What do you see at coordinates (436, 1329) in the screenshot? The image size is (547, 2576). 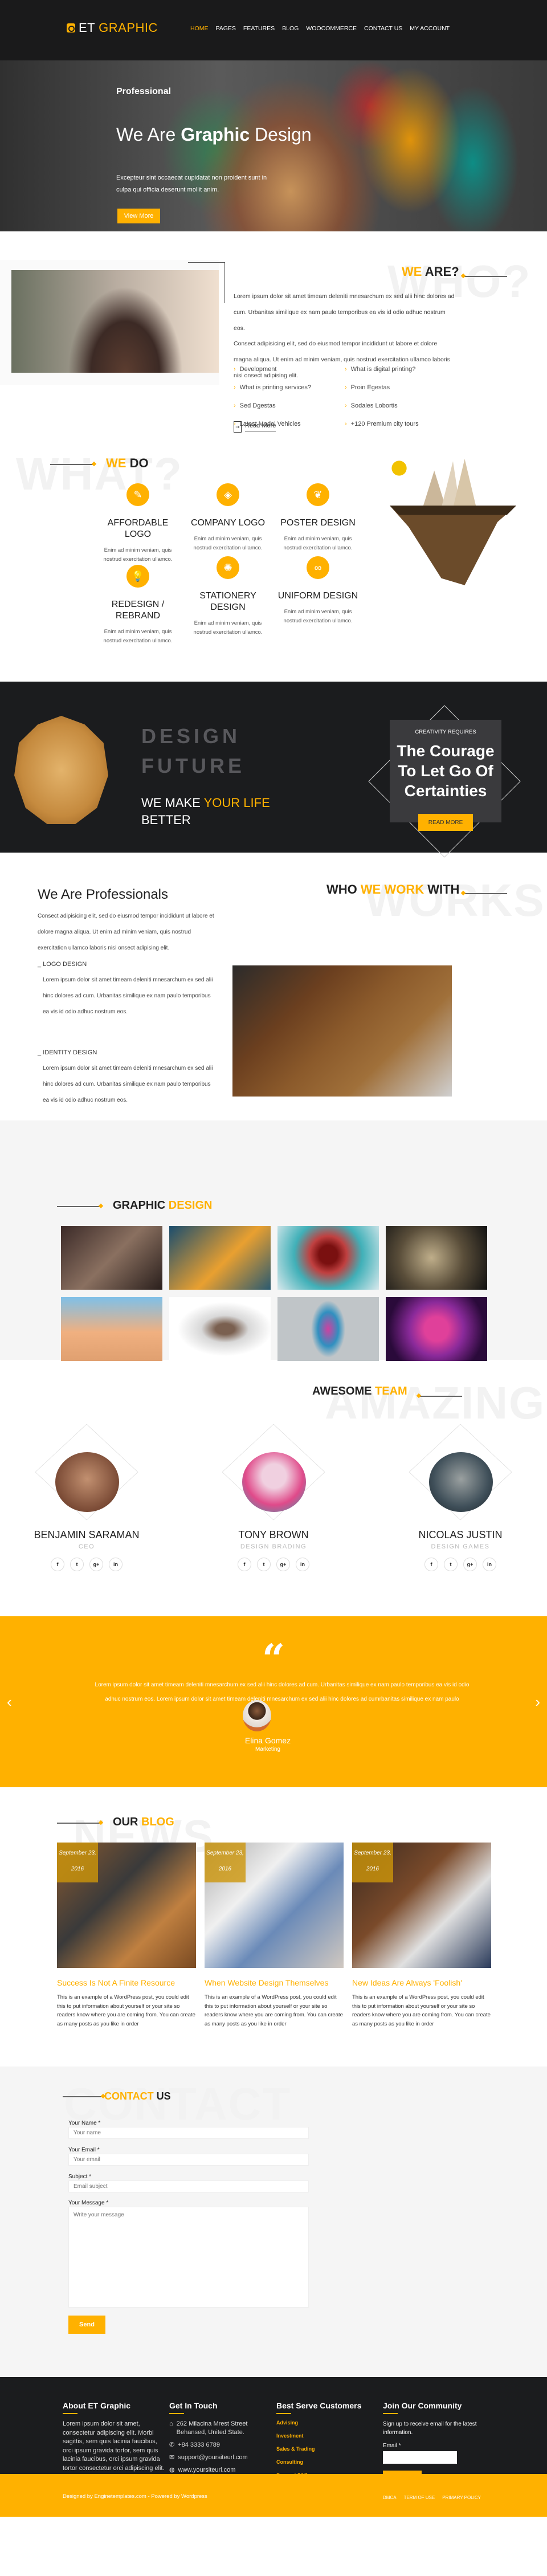 I see `gallery-tile-headdress` at bounding box center [436, 1329].